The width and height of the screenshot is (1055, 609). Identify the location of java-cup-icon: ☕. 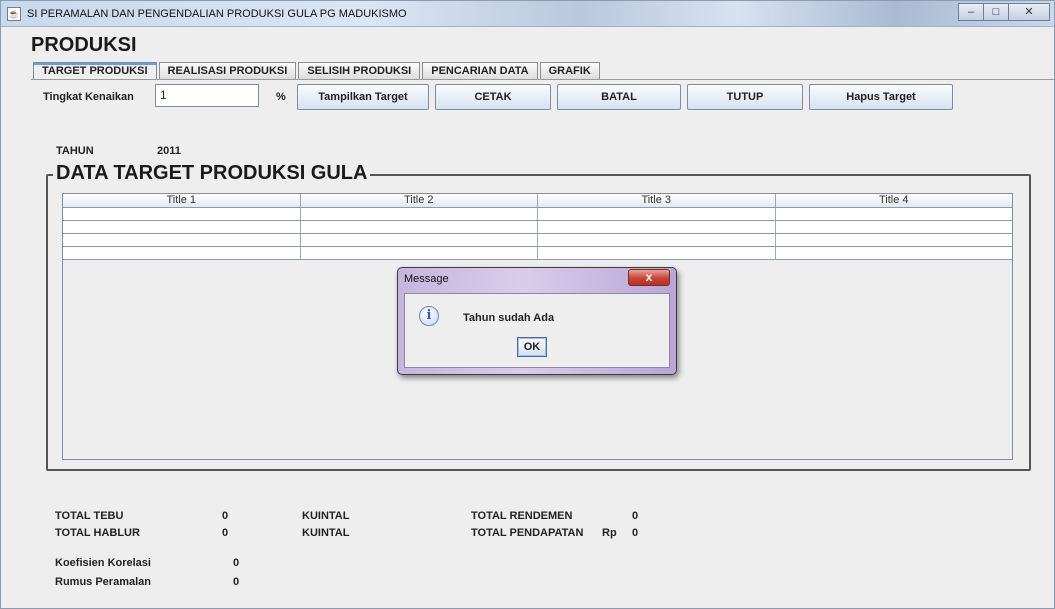
(14, 14).